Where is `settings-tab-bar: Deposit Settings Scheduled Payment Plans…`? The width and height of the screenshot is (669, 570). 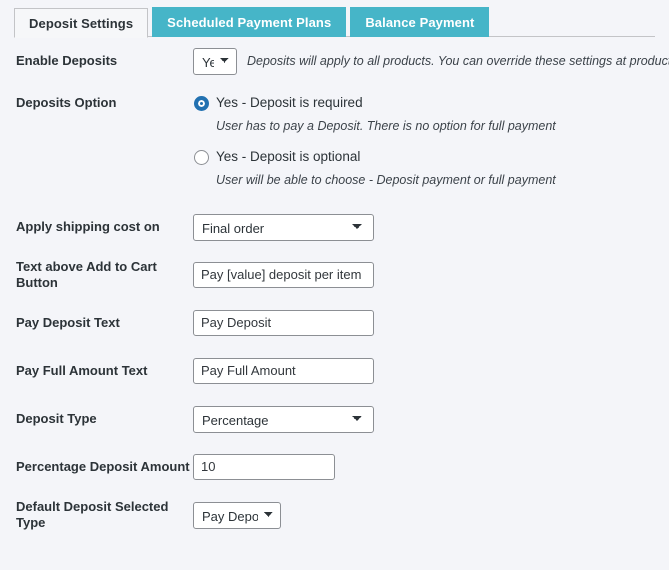 settings-tab-bar: Deposit Settings Scheduled Payment Plans… is located at coordinates (334, 19).